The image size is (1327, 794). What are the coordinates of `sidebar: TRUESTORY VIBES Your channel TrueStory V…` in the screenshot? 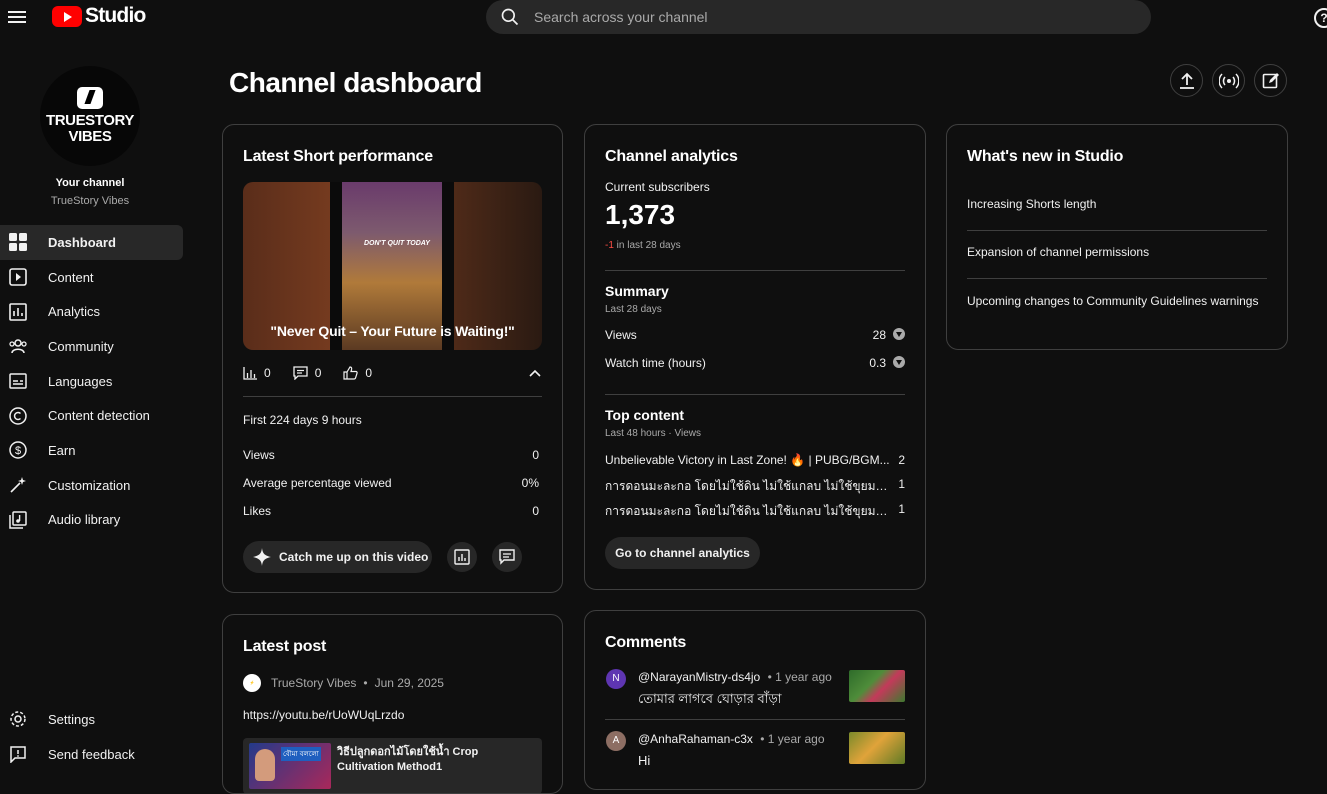 It's located at (95, 406).